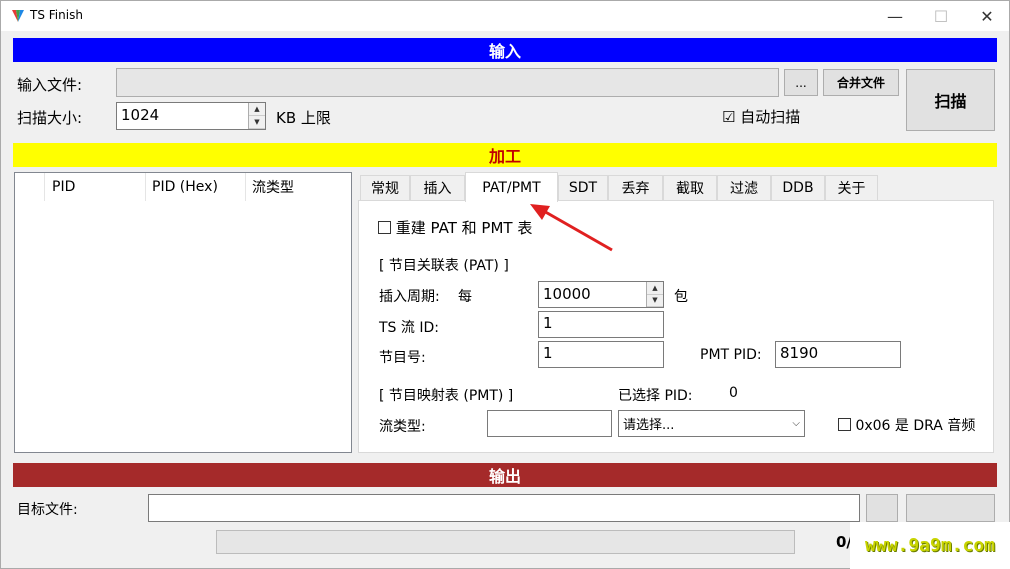 Image resolution: width=1010 pixels, height=569 pixels. Describe the element at coordinates (303, 118) in the screenshot. I see `kb-limit-label: KB 上限` at that location.